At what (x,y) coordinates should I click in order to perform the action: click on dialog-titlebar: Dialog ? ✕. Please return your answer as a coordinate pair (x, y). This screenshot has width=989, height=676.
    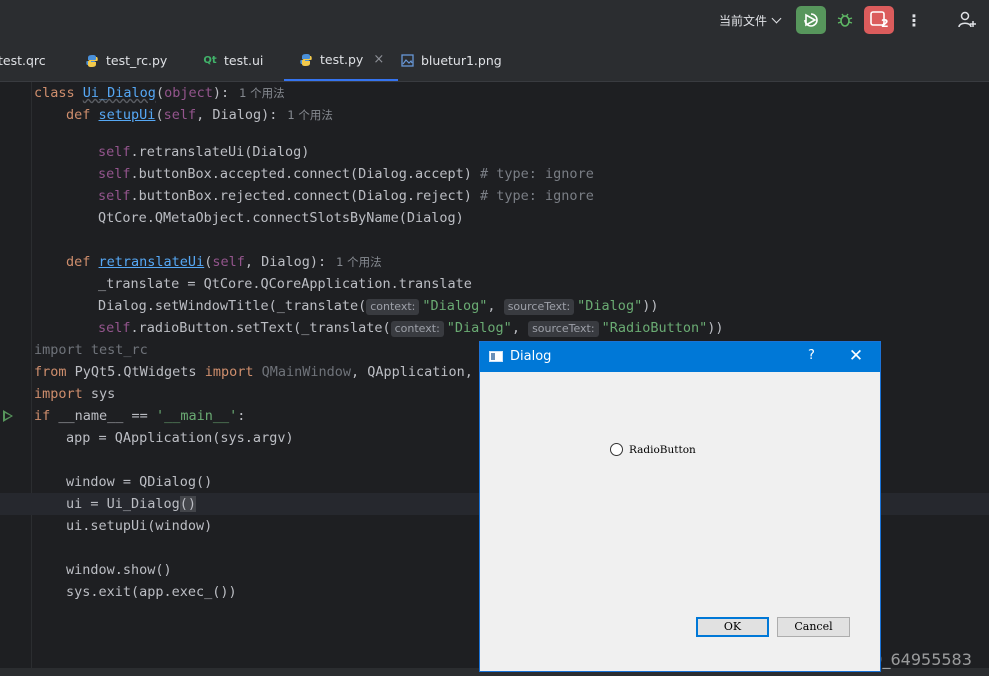
    Looking at the image, I should click on (680, 357).